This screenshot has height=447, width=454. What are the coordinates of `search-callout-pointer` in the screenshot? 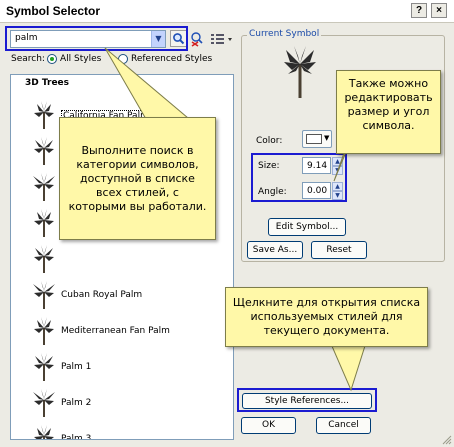 It's located at (147, 87).